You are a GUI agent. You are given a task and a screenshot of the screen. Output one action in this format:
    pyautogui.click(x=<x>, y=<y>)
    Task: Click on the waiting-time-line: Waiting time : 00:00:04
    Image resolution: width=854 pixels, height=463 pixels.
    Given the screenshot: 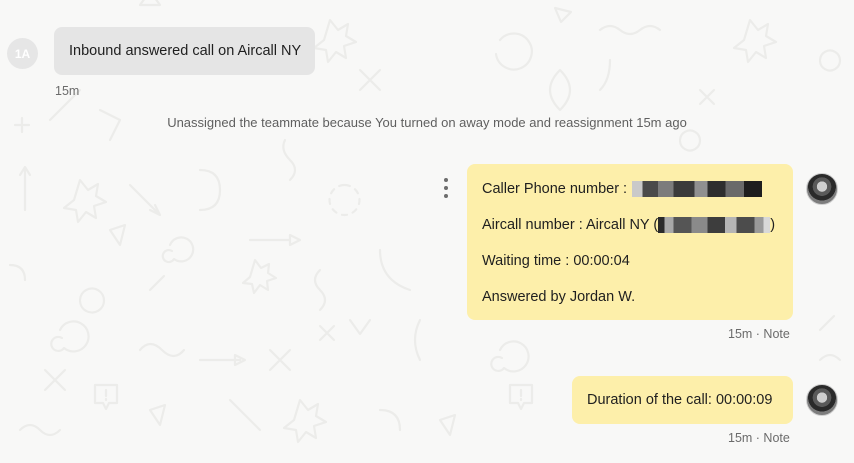 What is the action you would take?
    pyautogui.click(x=630, y=270)
    